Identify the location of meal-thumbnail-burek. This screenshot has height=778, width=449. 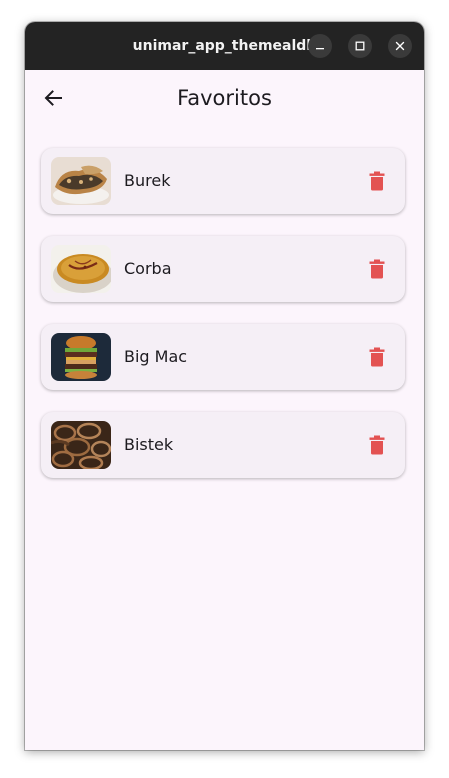
(81, 181).